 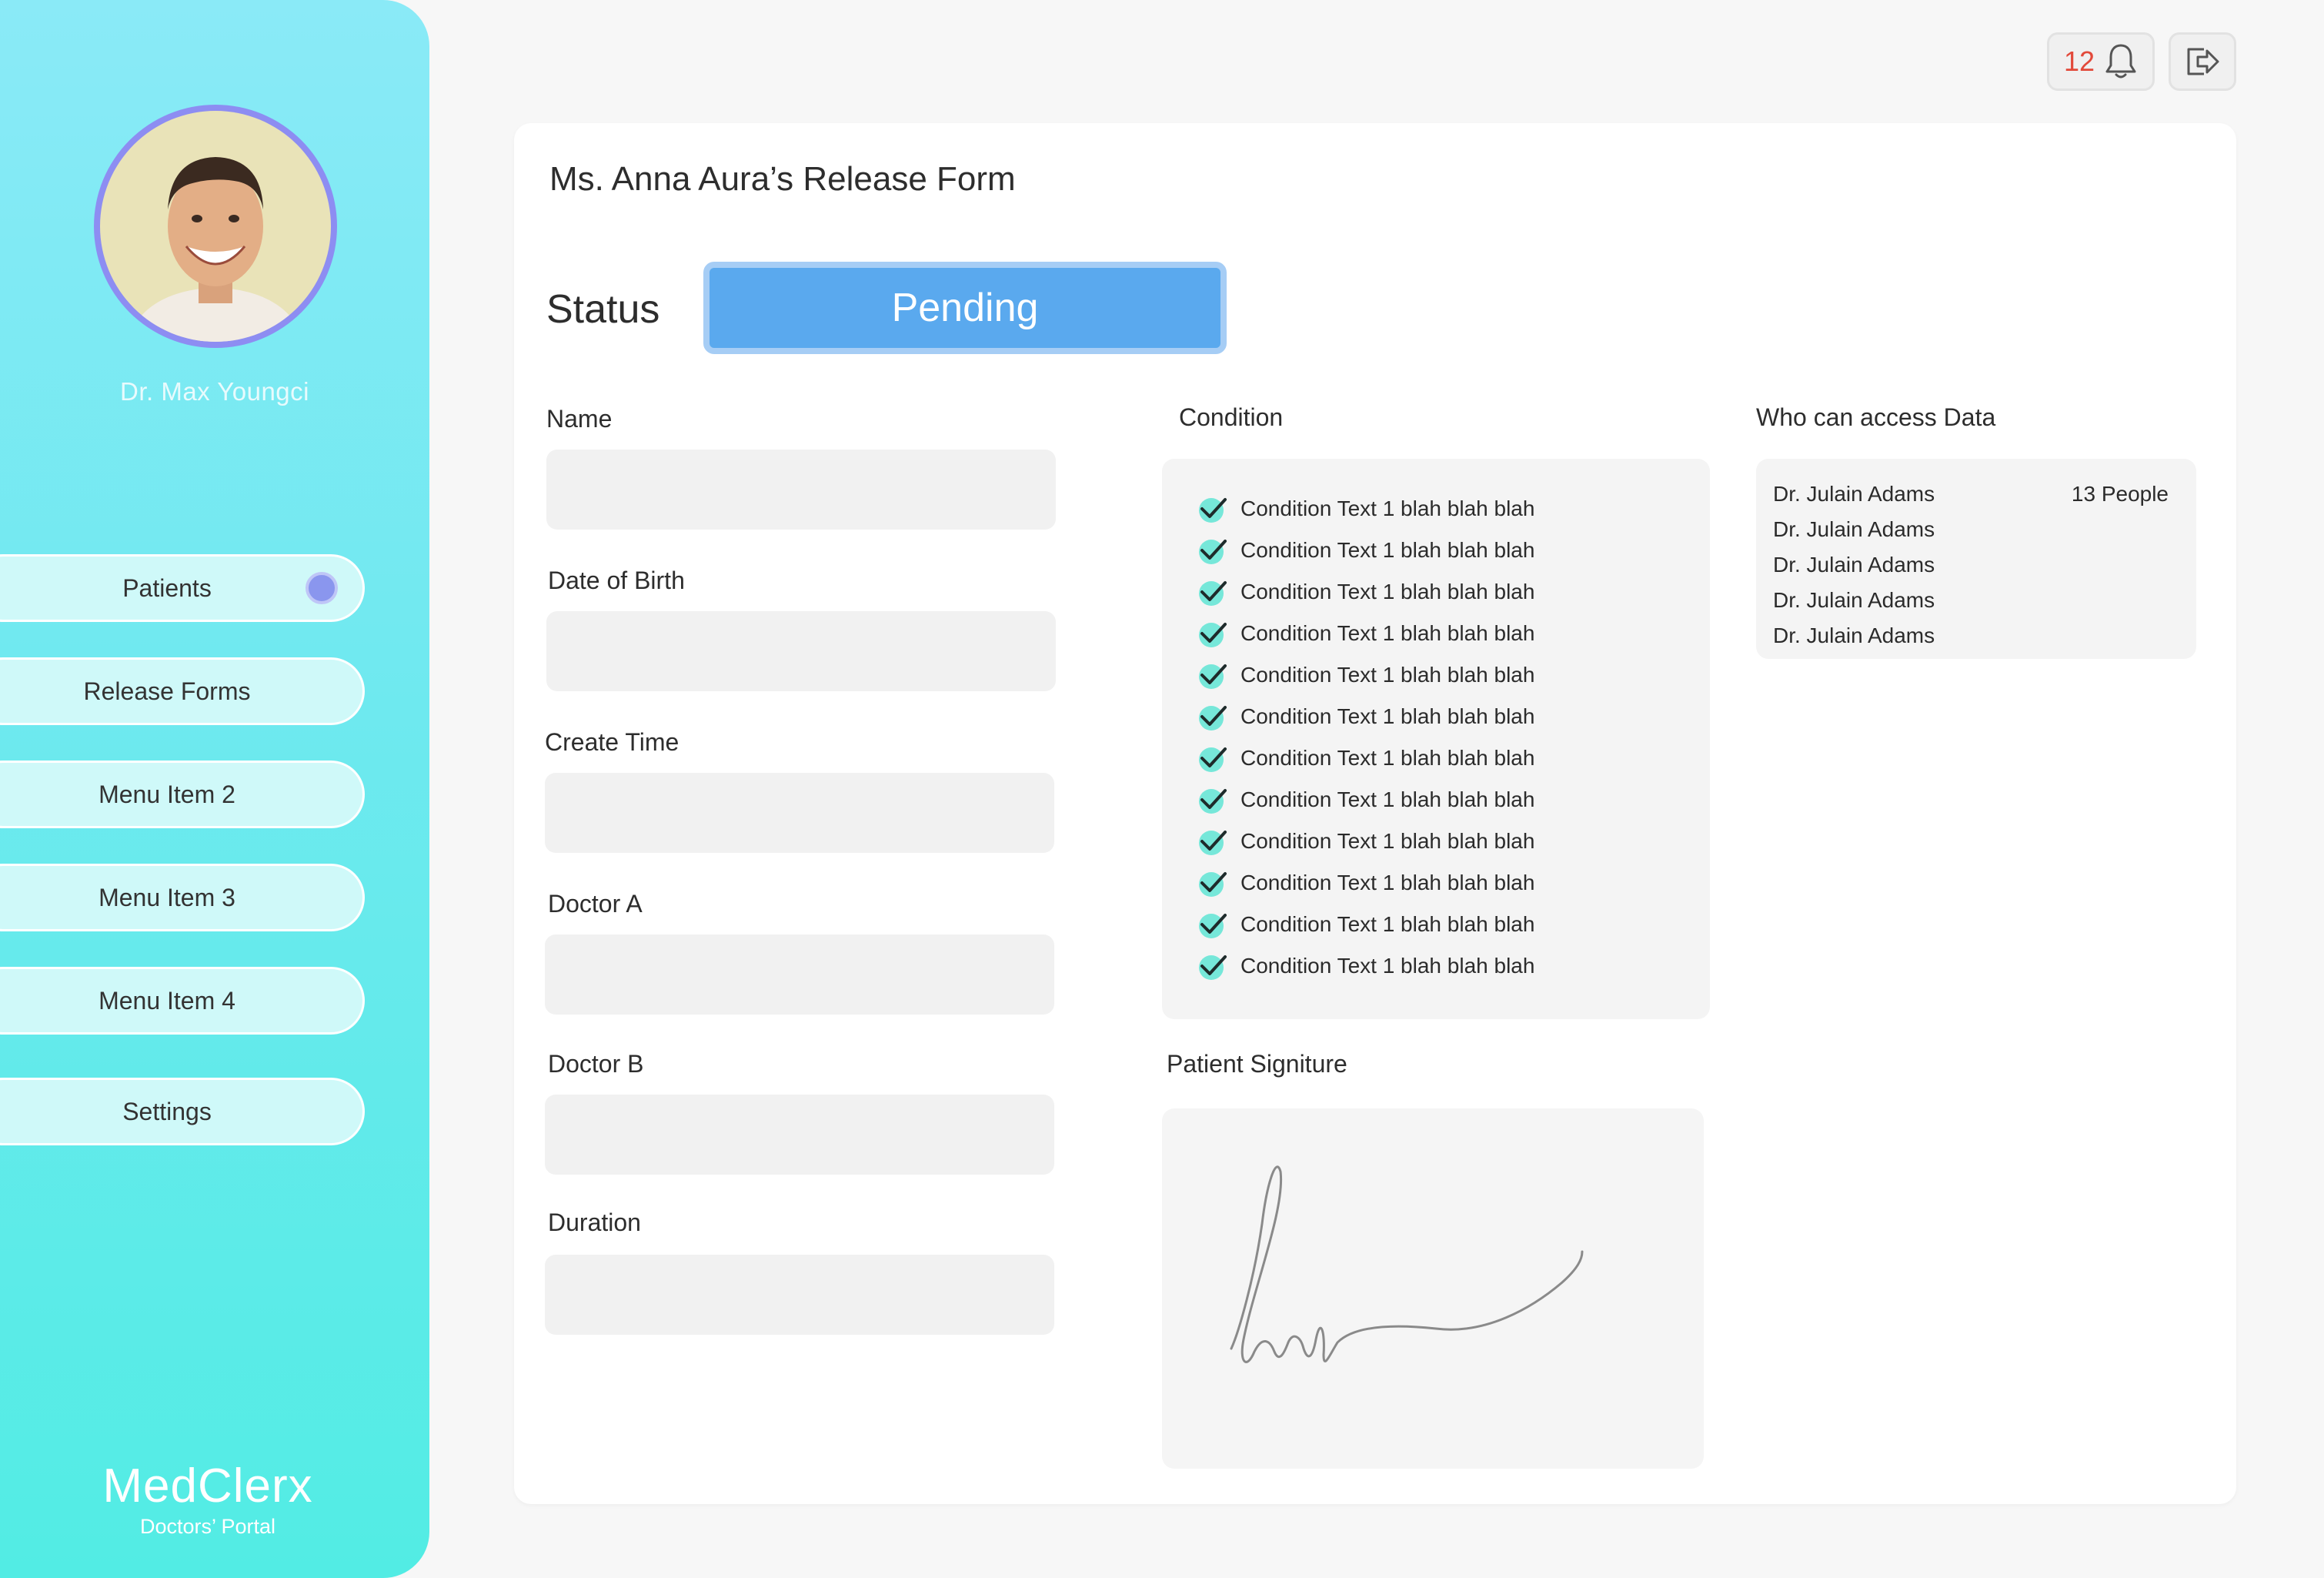 What do you see at coordinates (616, 580) in the screenshot?
I see `dob-label: Date of Birth` at bounding box center [616, 580].